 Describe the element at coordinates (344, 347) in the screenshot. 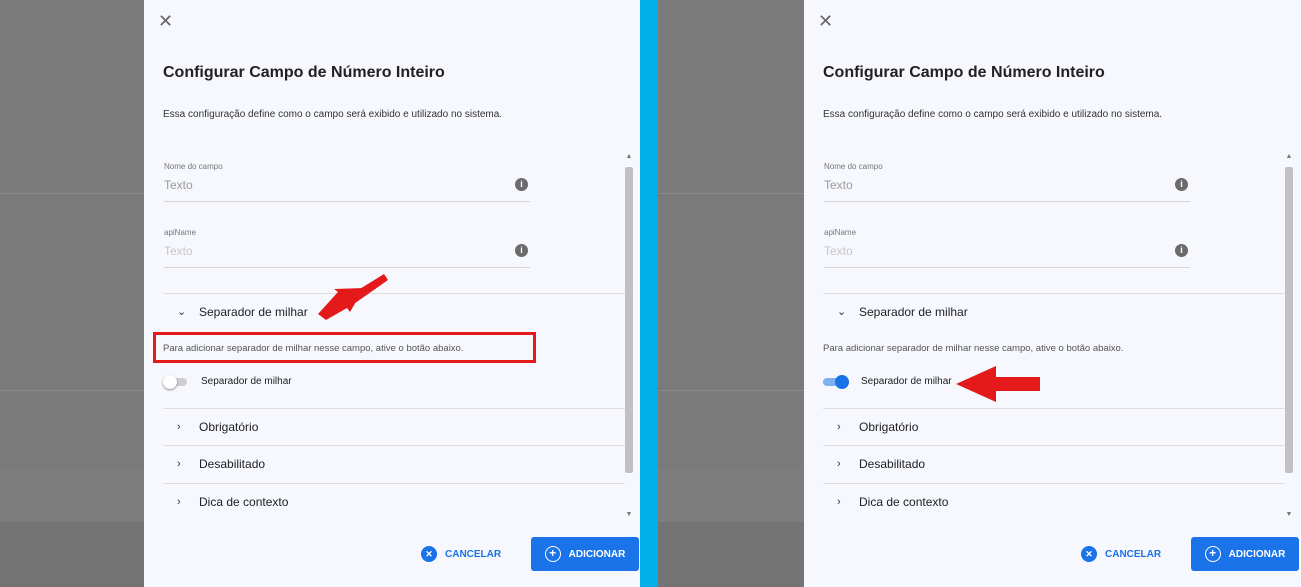

I see `annotation-highlight-box` at that location.